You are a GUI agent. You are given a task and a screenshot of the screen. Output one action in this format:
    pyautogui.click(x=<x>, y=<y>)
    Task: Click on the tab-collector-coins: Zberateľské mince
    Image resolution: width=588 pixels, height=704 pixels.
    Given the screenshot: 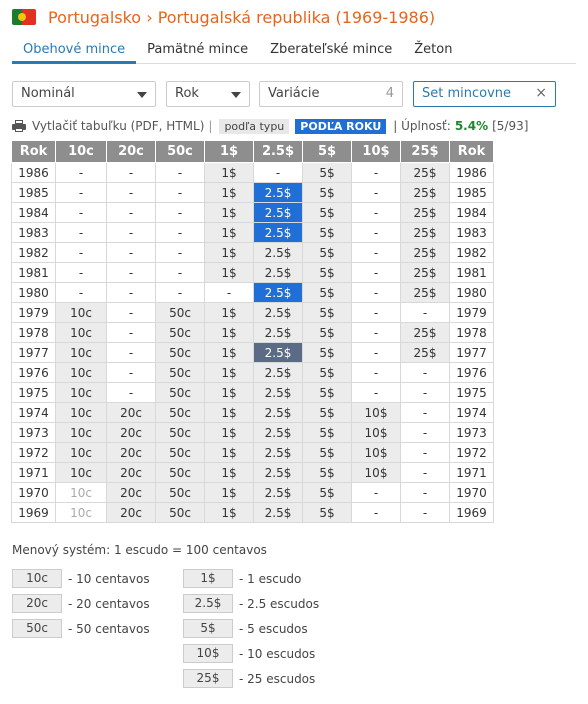 What is the action you would take?
    pyautogui.click(x=331, y=51)
    